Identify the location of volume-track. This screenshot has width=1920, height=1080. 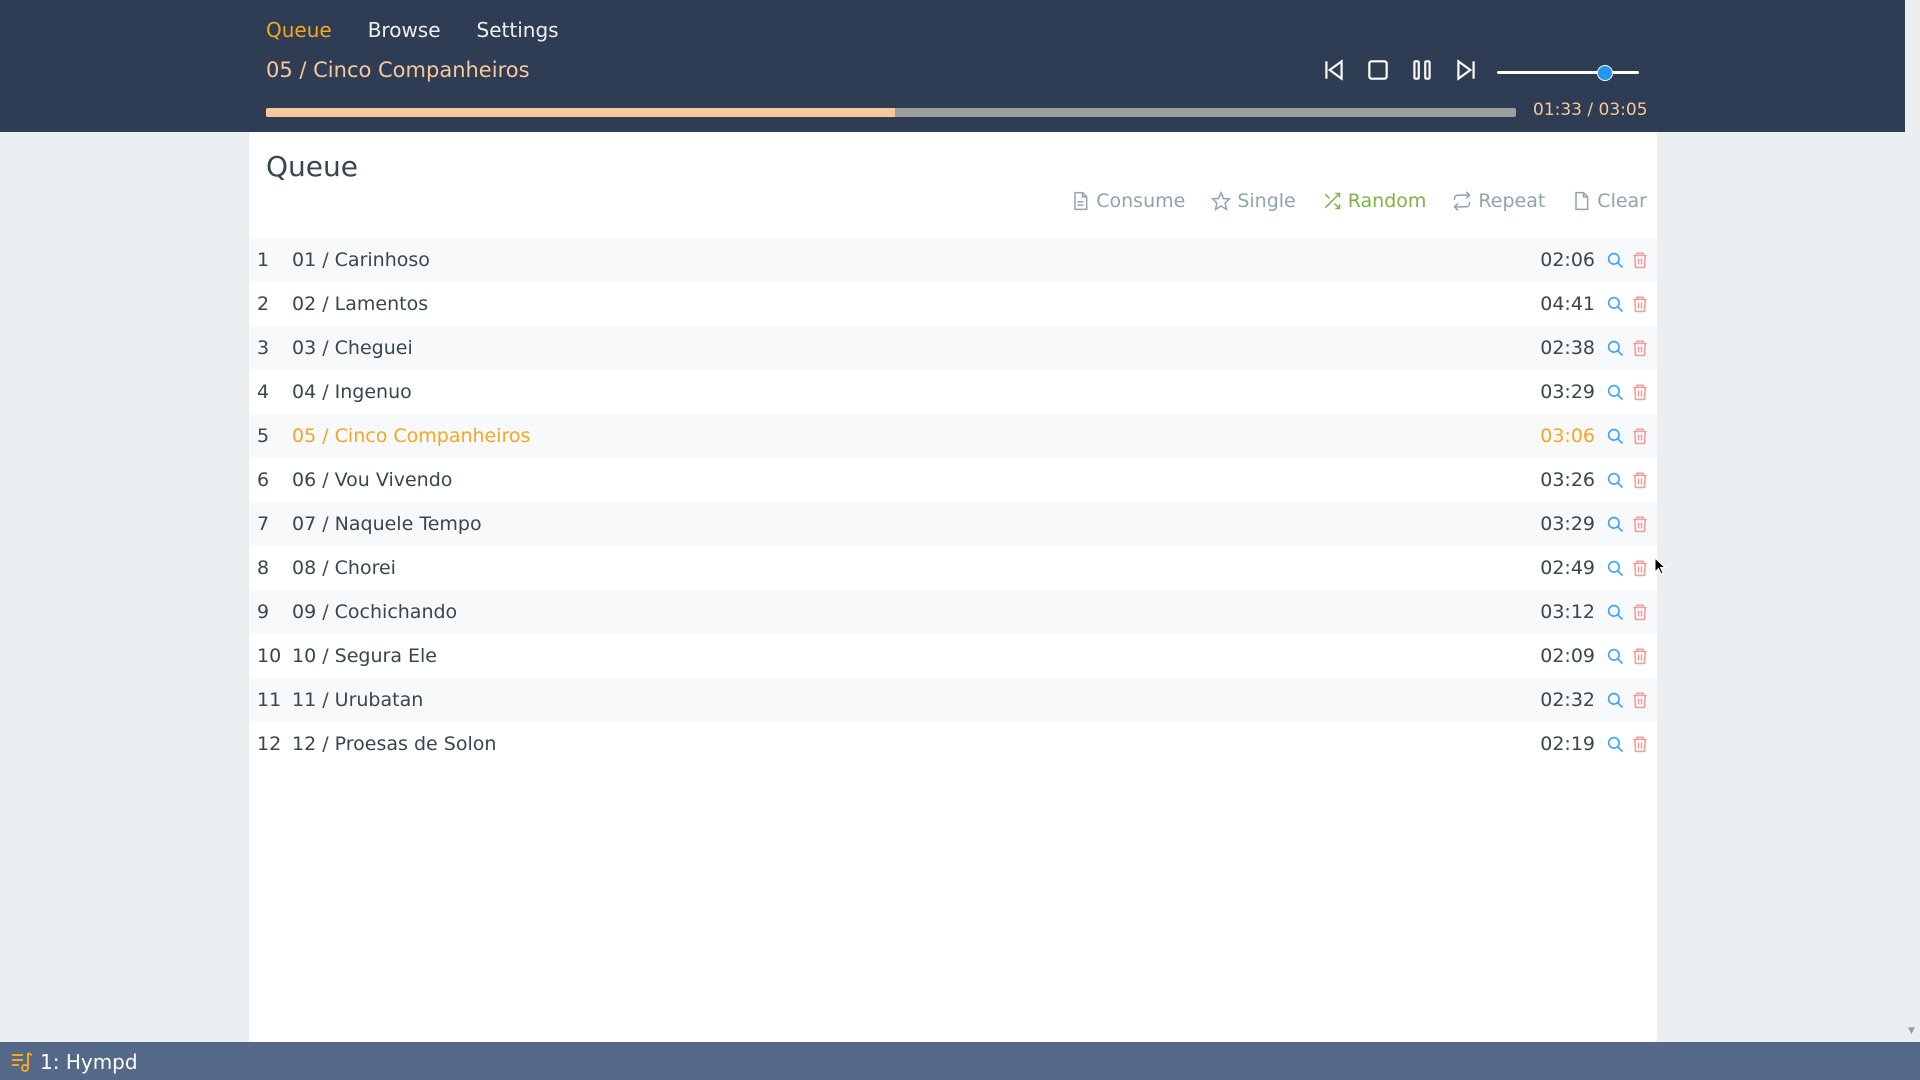
(1568, 72).